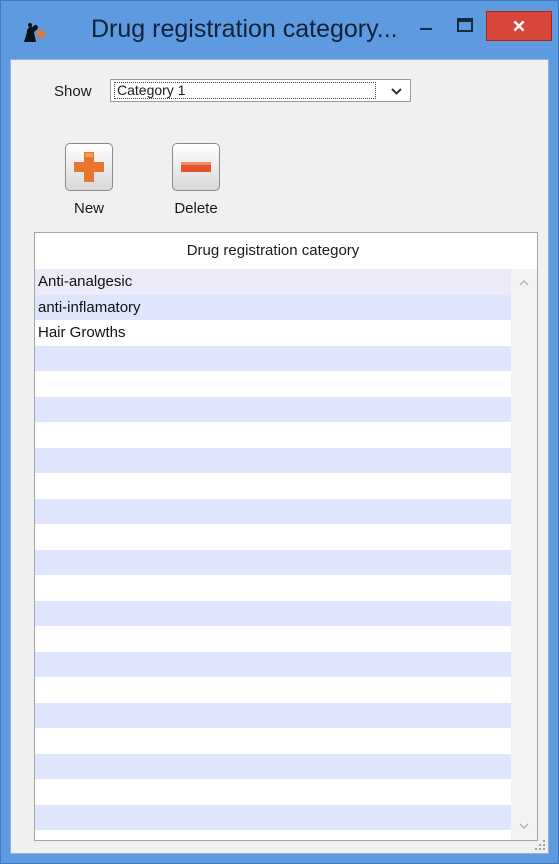 The image size is (559, 864). I want to click on show-dropdown-value: Category 1, so click(245, 90).